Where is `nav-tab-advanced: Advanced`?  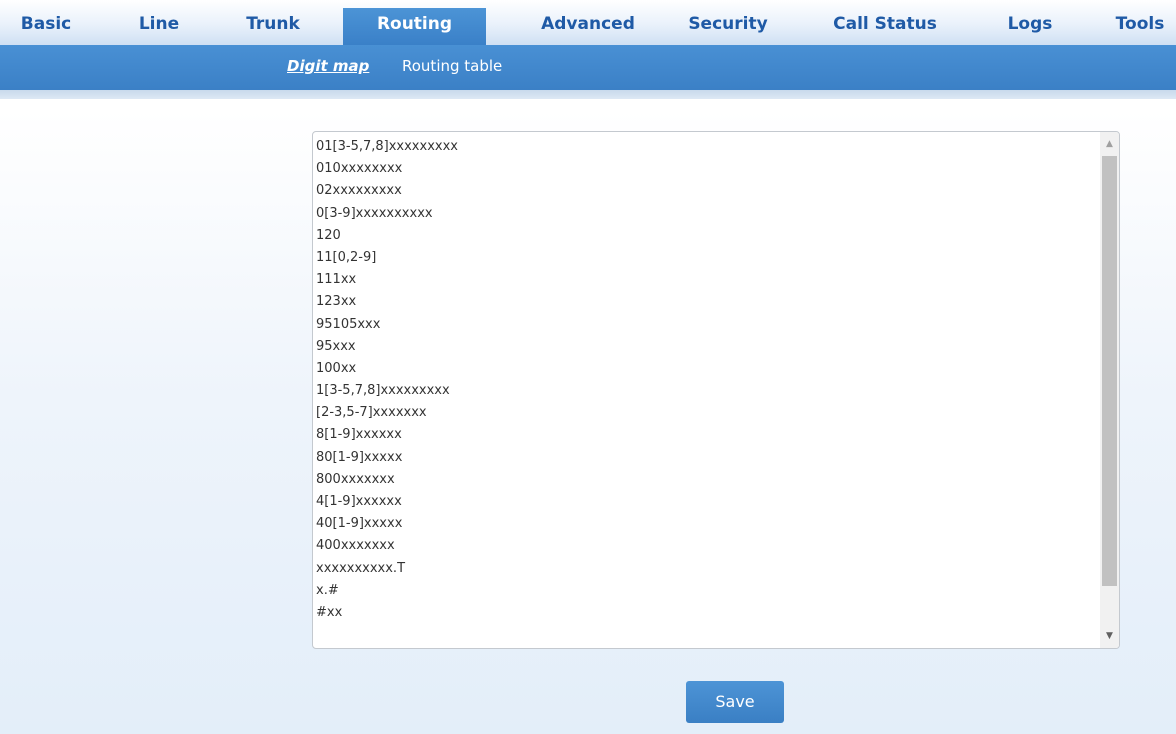
nav-tab-advanced: Advanced is located at coordinates (588, 26).